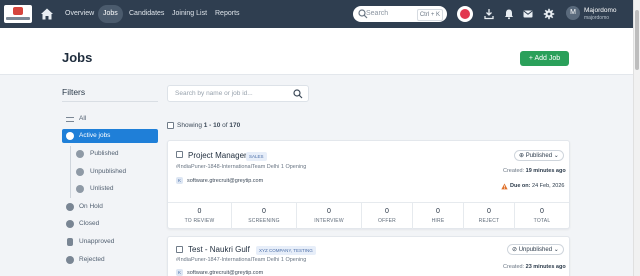  Describe the element at coordinates (636, 138) in the screenshot. I see `page-scrollbar` at that location.